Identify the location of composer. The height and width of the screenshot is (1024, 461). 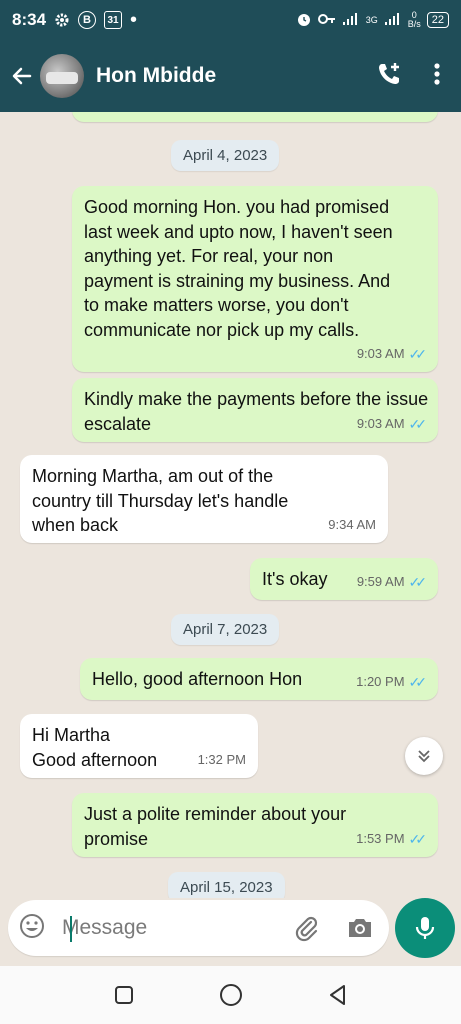
(230, 932).